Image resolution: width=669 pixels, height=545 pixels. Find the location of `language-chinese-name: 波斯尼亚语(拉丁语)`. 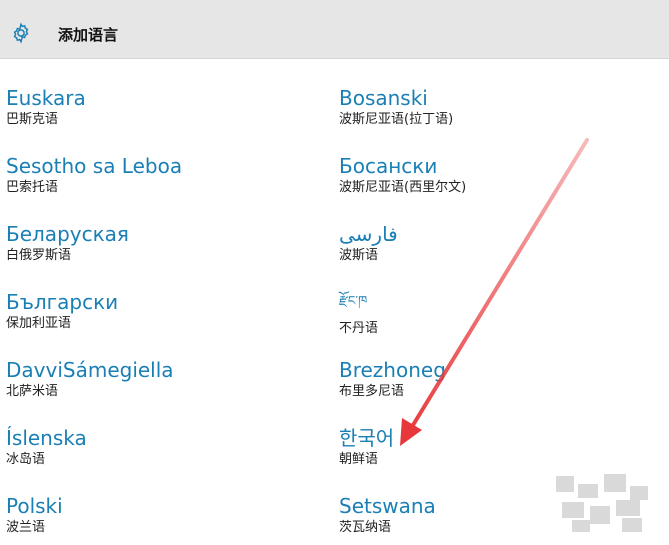

language-chinese-name: 波斯尼亚语(拉丁语) is located at coordinates (396, 119).